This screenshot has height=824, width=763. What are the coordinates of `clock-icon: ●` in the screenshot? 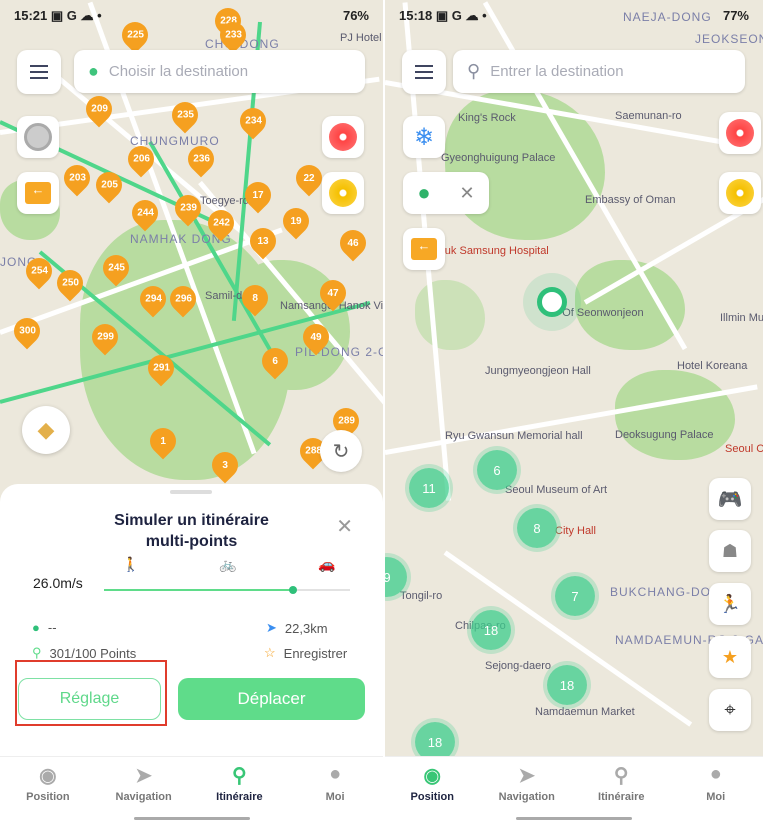 It's located at (36, 627).